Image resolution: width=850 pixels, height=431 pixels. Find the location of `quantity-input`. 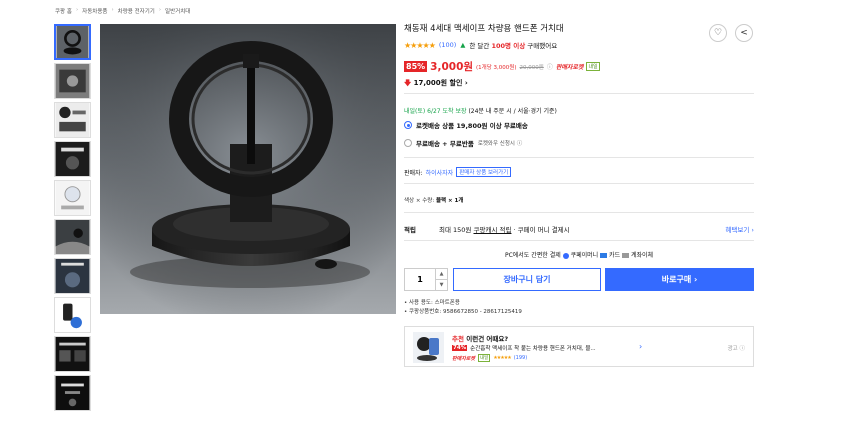

quantity-input is located at coordinates (420, 279).